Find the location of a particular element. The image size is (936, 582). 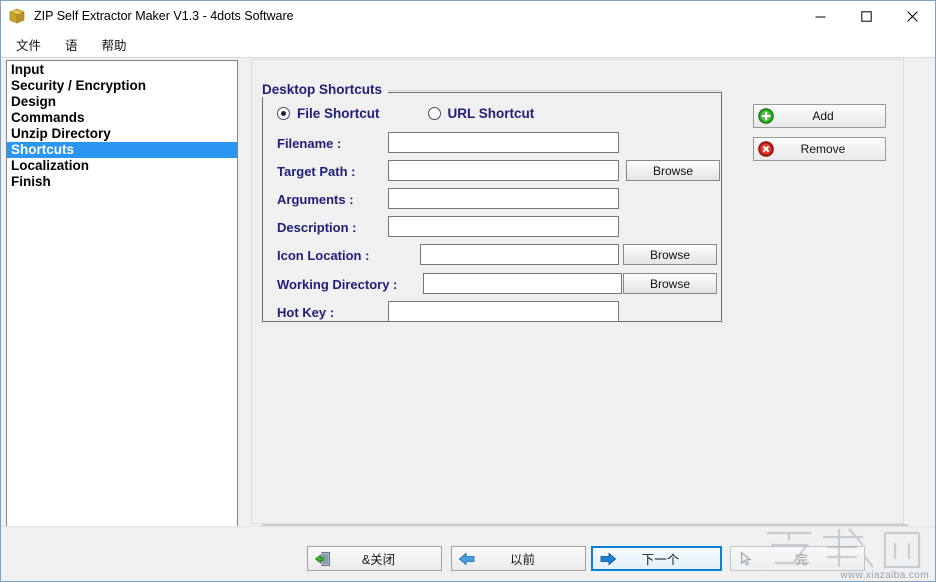

working-directory-label: Working Directory : is located at coordinates (337, 284).